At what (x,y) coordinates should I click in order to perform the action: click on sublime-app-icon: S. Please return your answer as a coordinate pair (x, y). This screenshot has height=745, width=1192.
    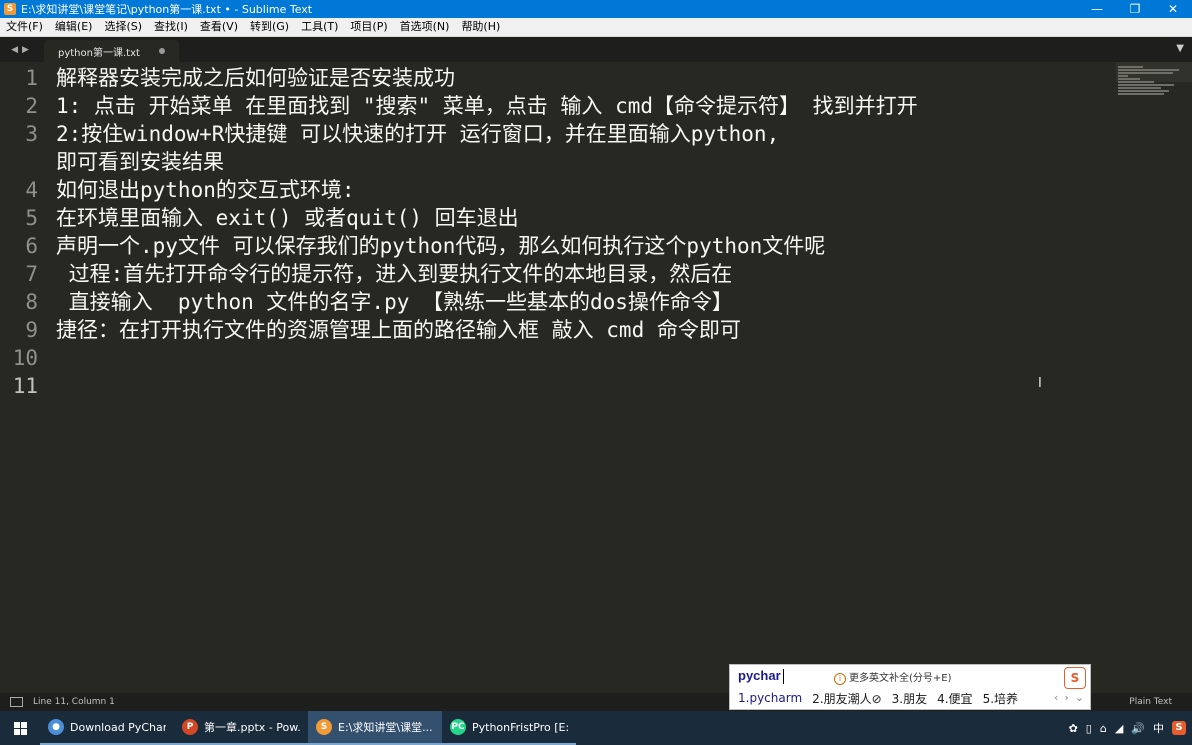
    Looking at the image, I should click on (10, 9).